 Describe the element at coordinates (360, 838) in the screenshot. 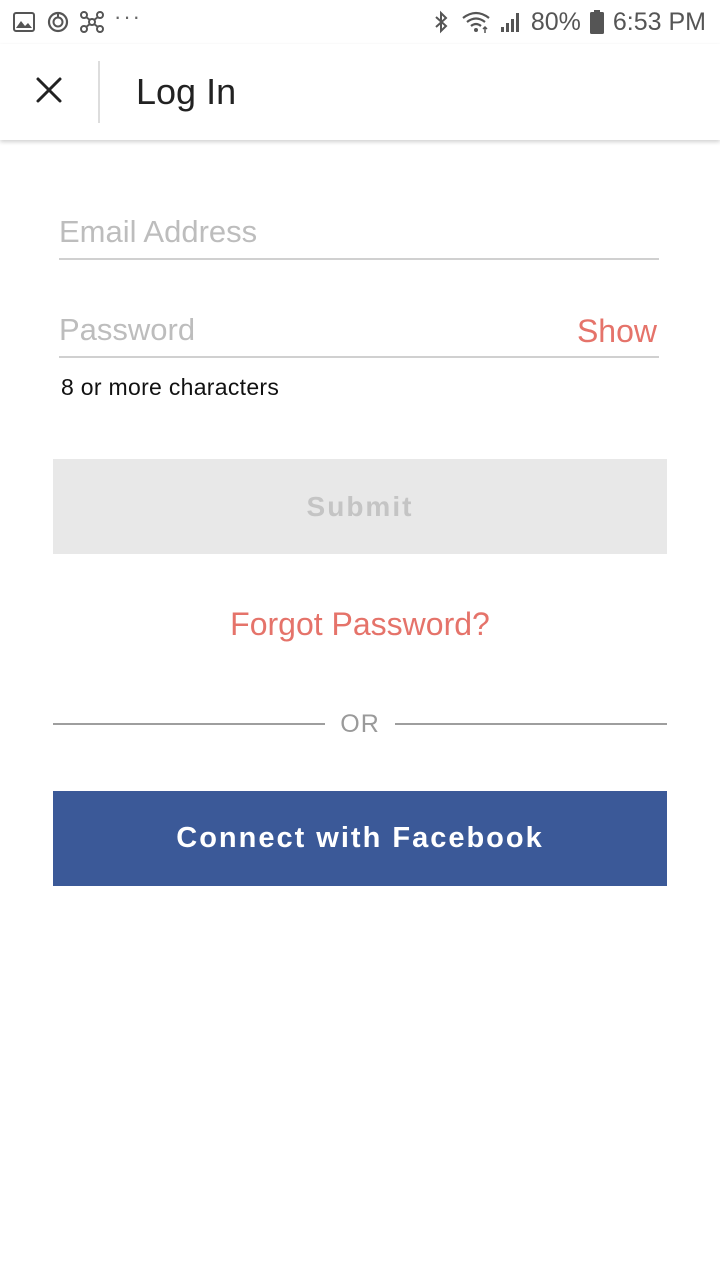

I see `facebook-connect-button: Connect with Facebook` at that location.